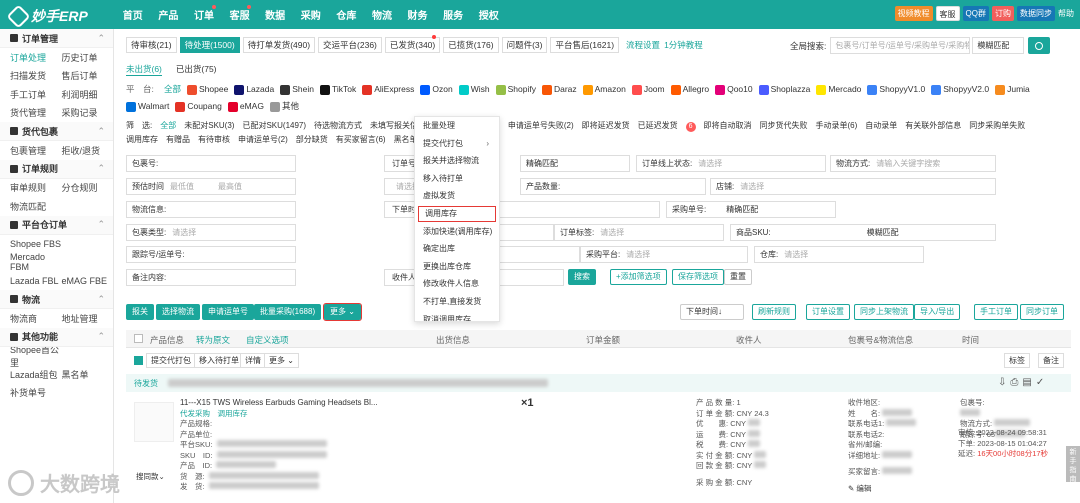 The width and height of the screenshot is (1080, 503). What do you see at coordinates (140, 312) in the screenshot?
I see `declare-button: 报关` at bounding box center [140, 312].